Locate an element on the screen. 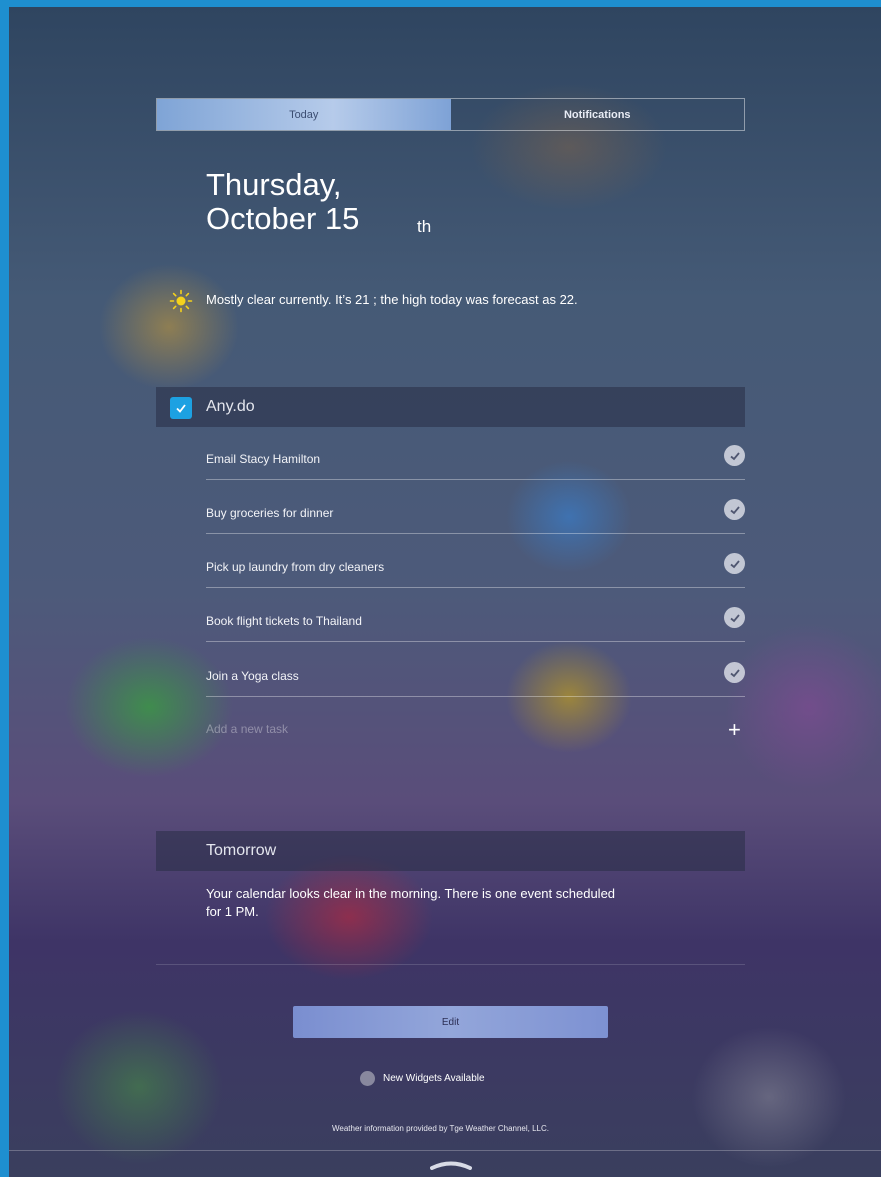 The image size is (881, 1177). tomorrow-widget-header: Tomorrow is located at coordinates (450, 851).